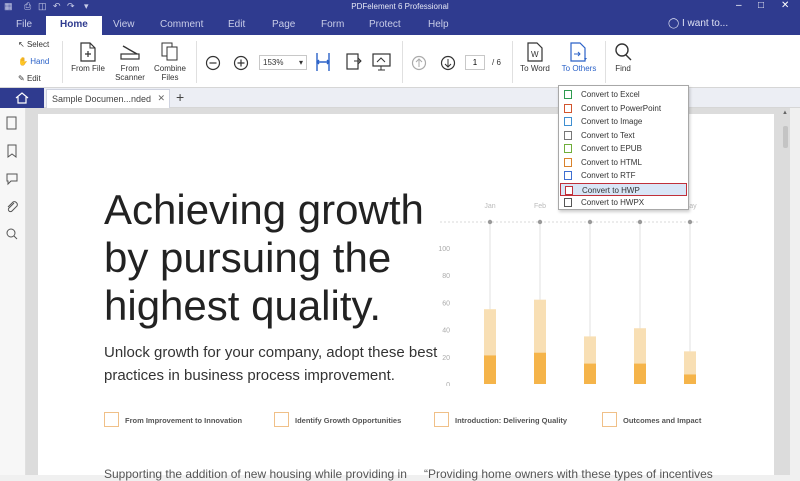 The image size is (800, 481). I want to click on menu-item-convert-to-excel: Convert to Excel, so click(623, 94).